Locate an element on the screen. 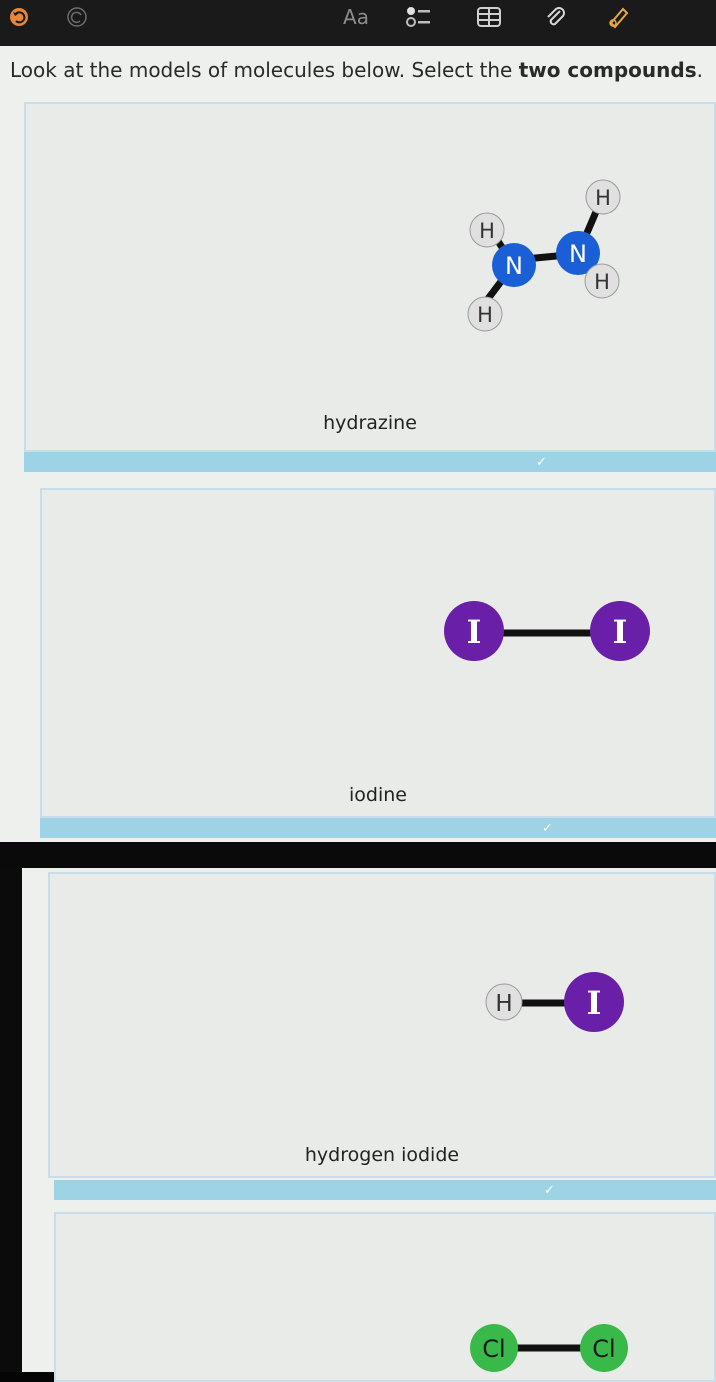  screen-edge is located at coordinates (358, 855).